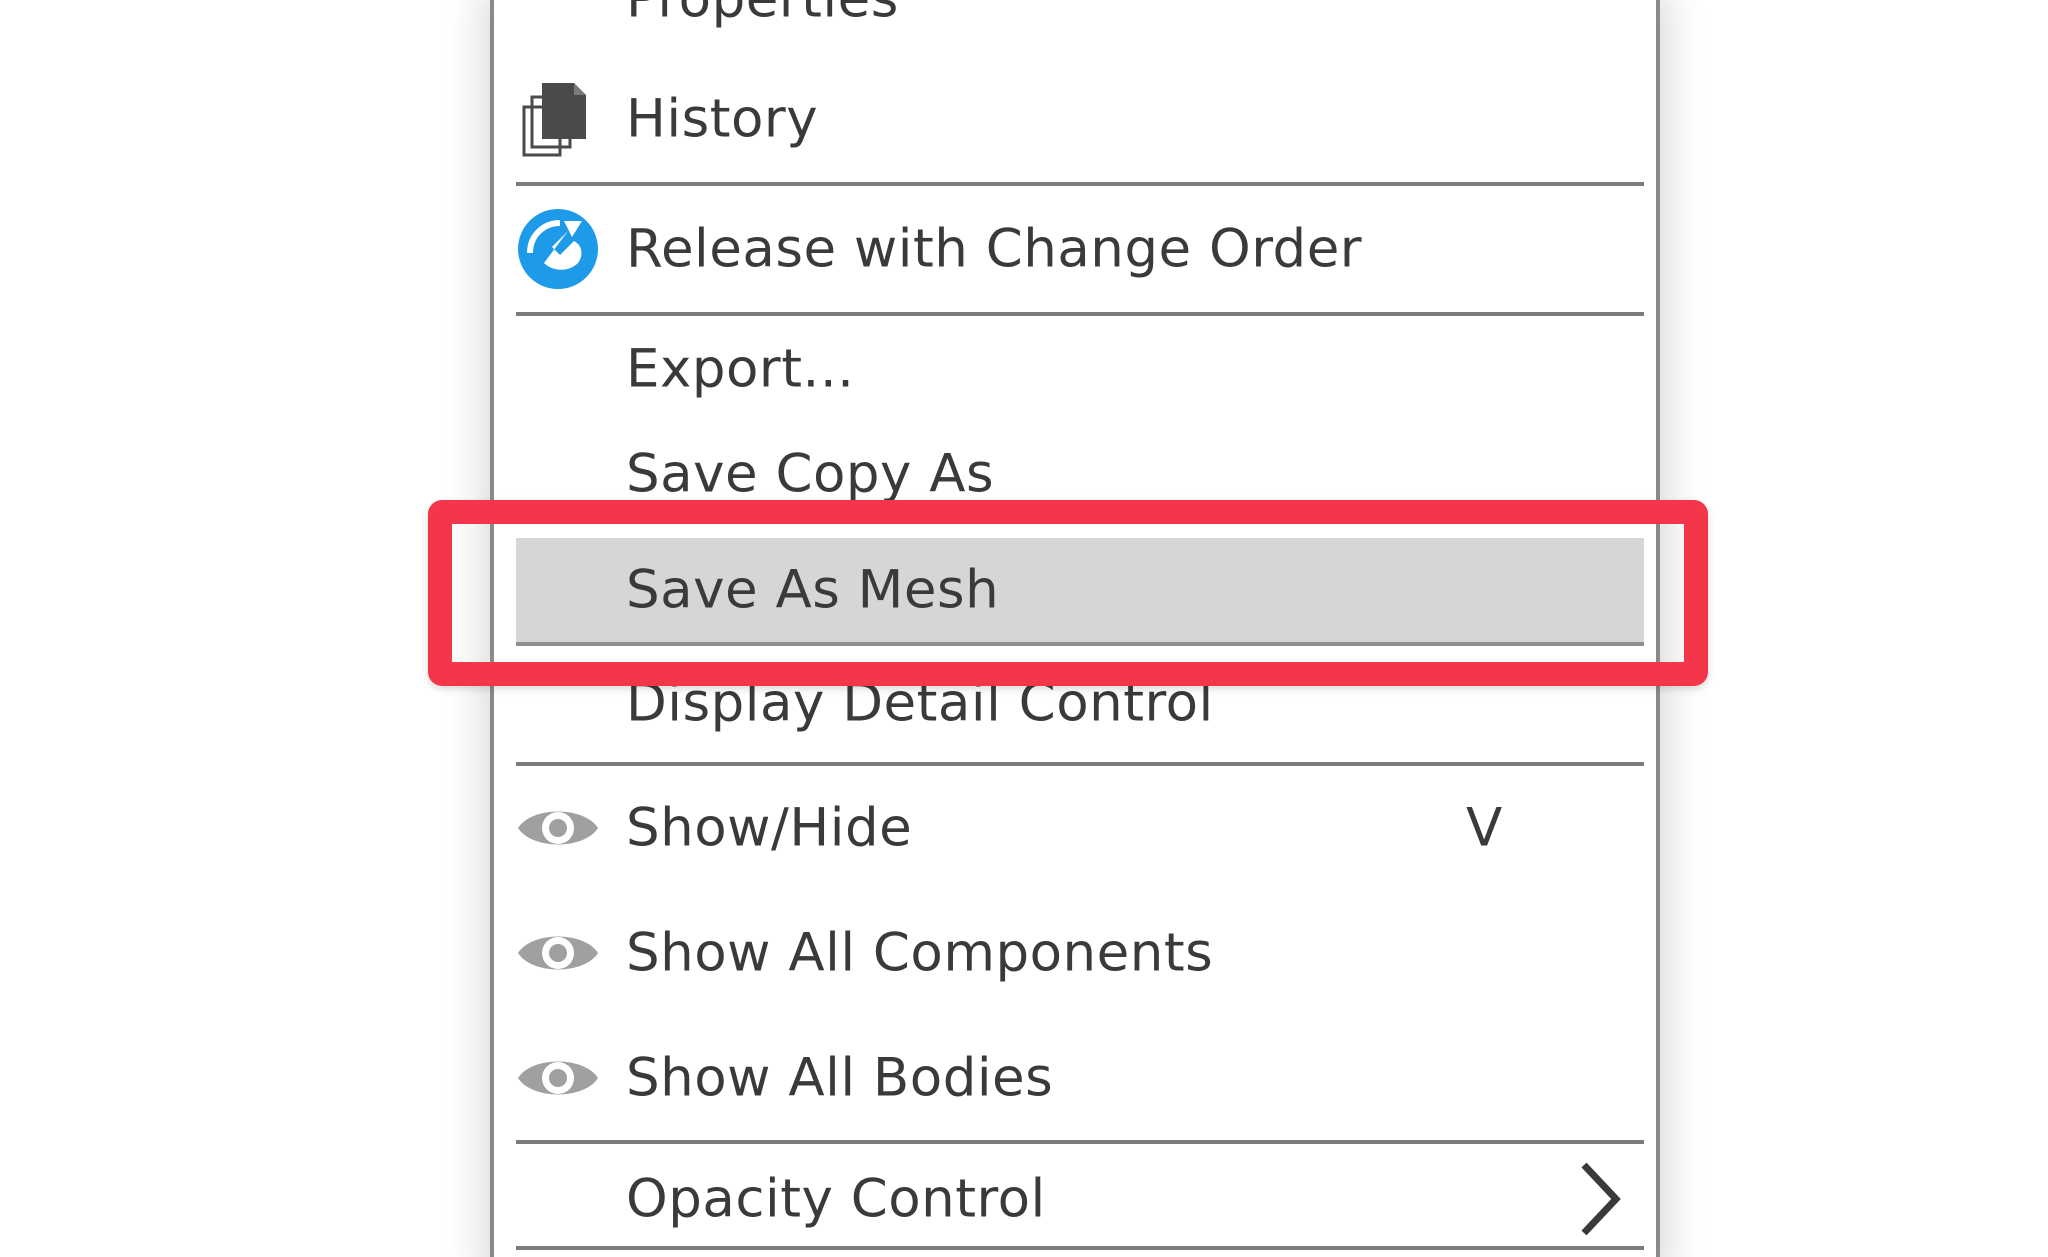 The image size is (2048, 1257). Describe the element at coordinates (558, 249) in the screenshot. I see `release-change-order-icon` at that location.